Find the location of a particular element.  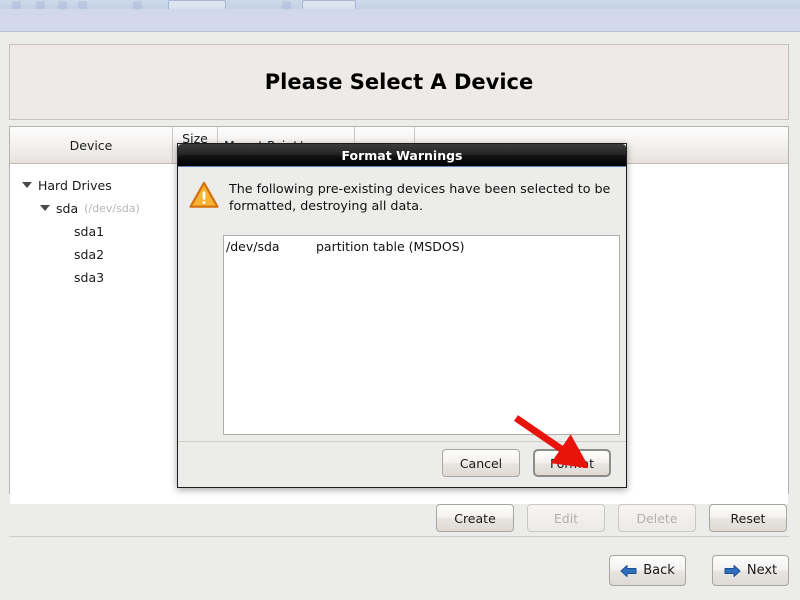

window-top-band is located at coordinates (400, 20).